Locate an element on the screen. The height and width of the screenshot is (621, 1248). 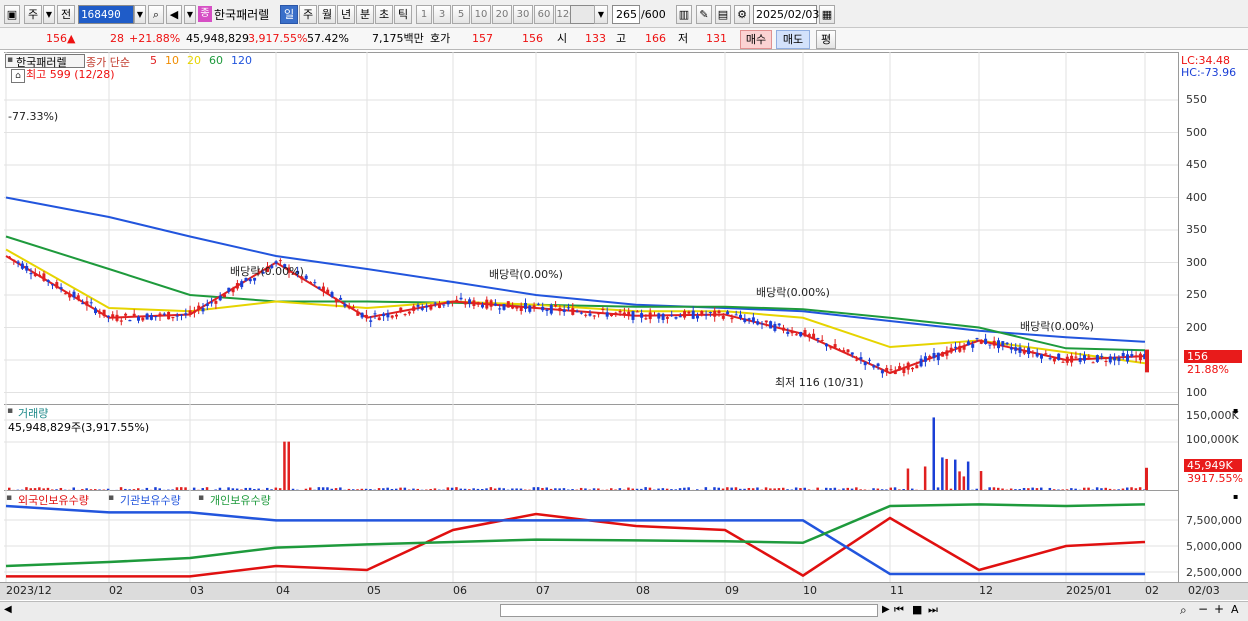
lock-icon: ⌂ is located at coordinates (18, 76).